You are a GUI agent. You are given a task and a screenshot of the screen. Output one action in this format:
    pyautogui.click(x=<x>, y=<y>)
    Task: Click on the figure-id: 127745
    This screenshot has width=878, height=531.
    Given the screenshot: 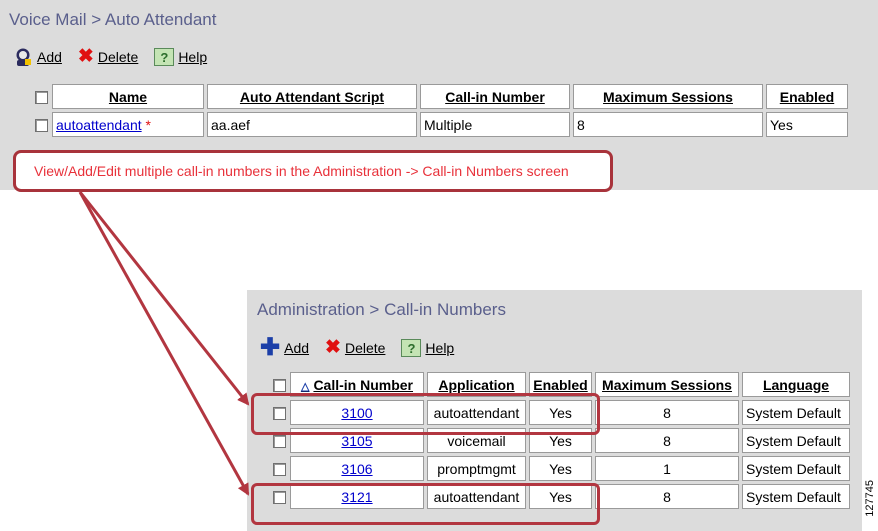 What is the action you would take?
    pyautogui.click(x=870, y=498)
    